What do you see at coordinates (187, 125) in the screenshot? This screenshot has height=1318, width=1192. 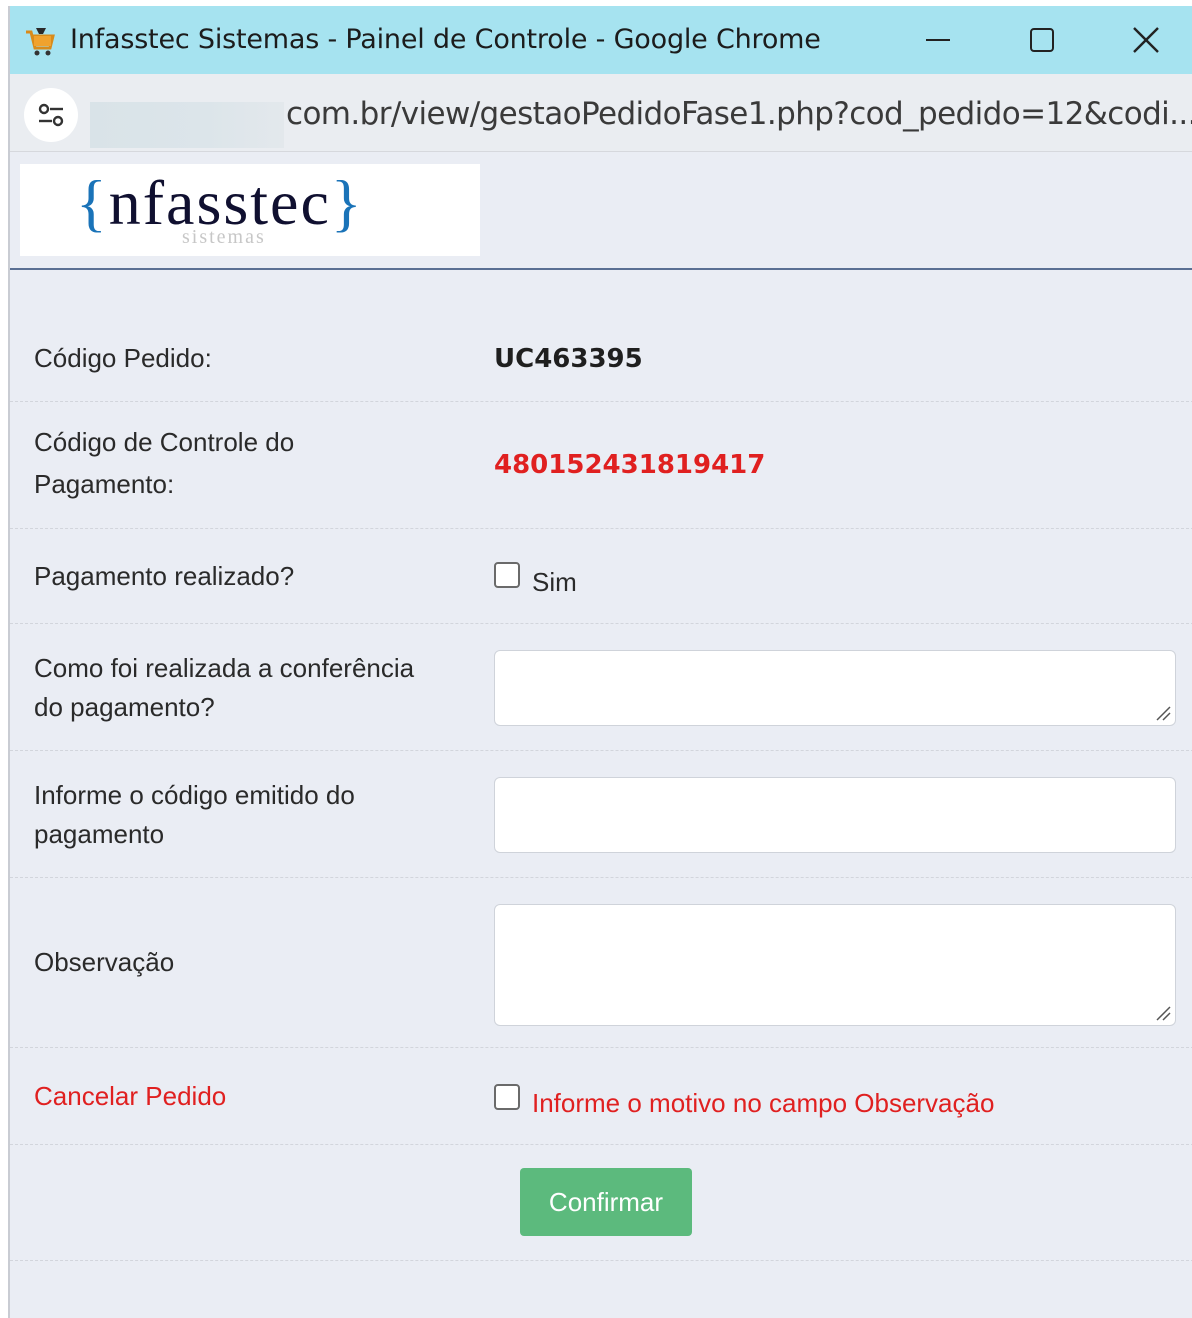 I see `redacted-domain` at bounding box center [187, 125].